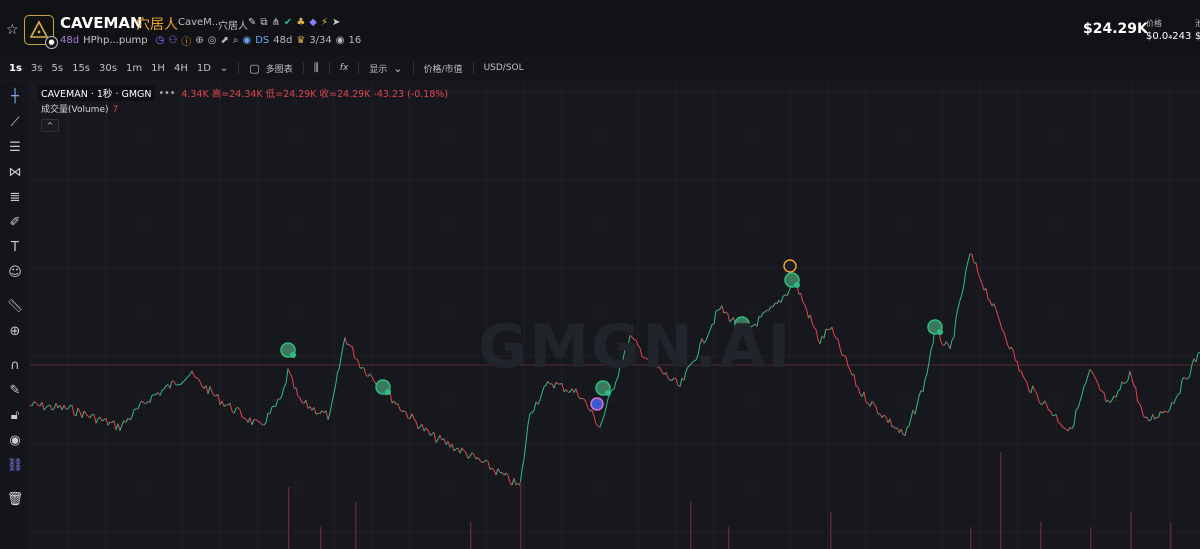 This screenshot has height=549, width=1200. I want to click on trash-icon: 🗑︎, so click(15, 500).